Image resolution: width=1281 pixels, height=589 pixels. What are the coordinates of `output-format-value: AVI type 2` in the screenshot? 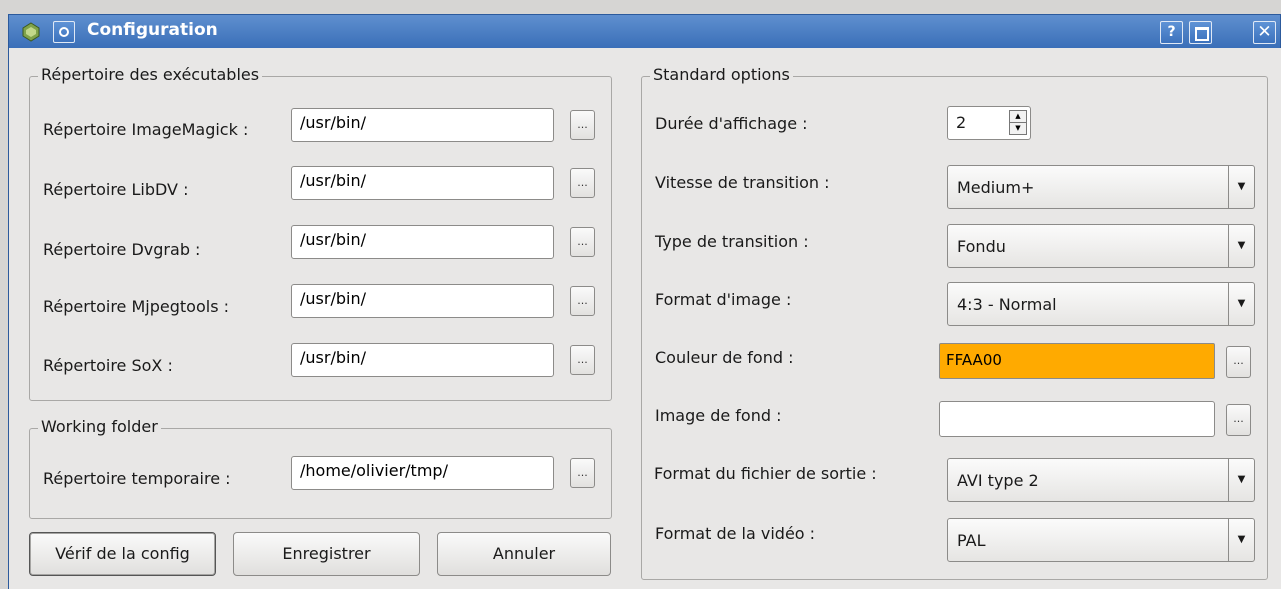 It's located at (998, 480).